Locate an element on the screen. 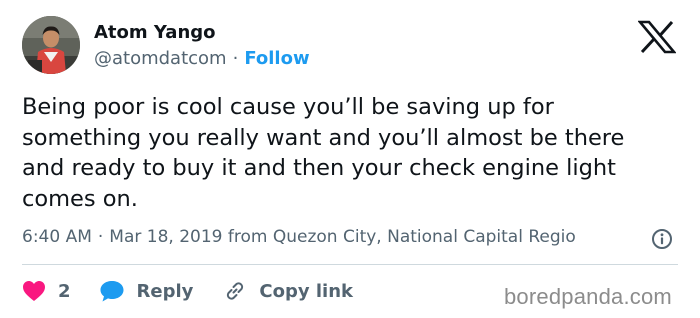 The height and width of the screenshot is (318, 700). author-handle-row: @atomdatcom · Follow is located at coordinates (202, 58).